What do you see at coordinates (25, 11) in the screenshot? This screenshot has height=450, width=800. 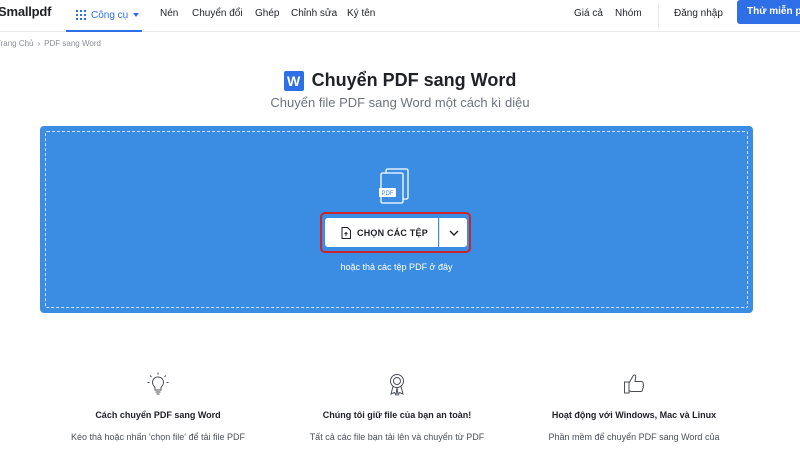 I see `smallpdf-logo: Smallpdf` at bounding box center [25, 11].